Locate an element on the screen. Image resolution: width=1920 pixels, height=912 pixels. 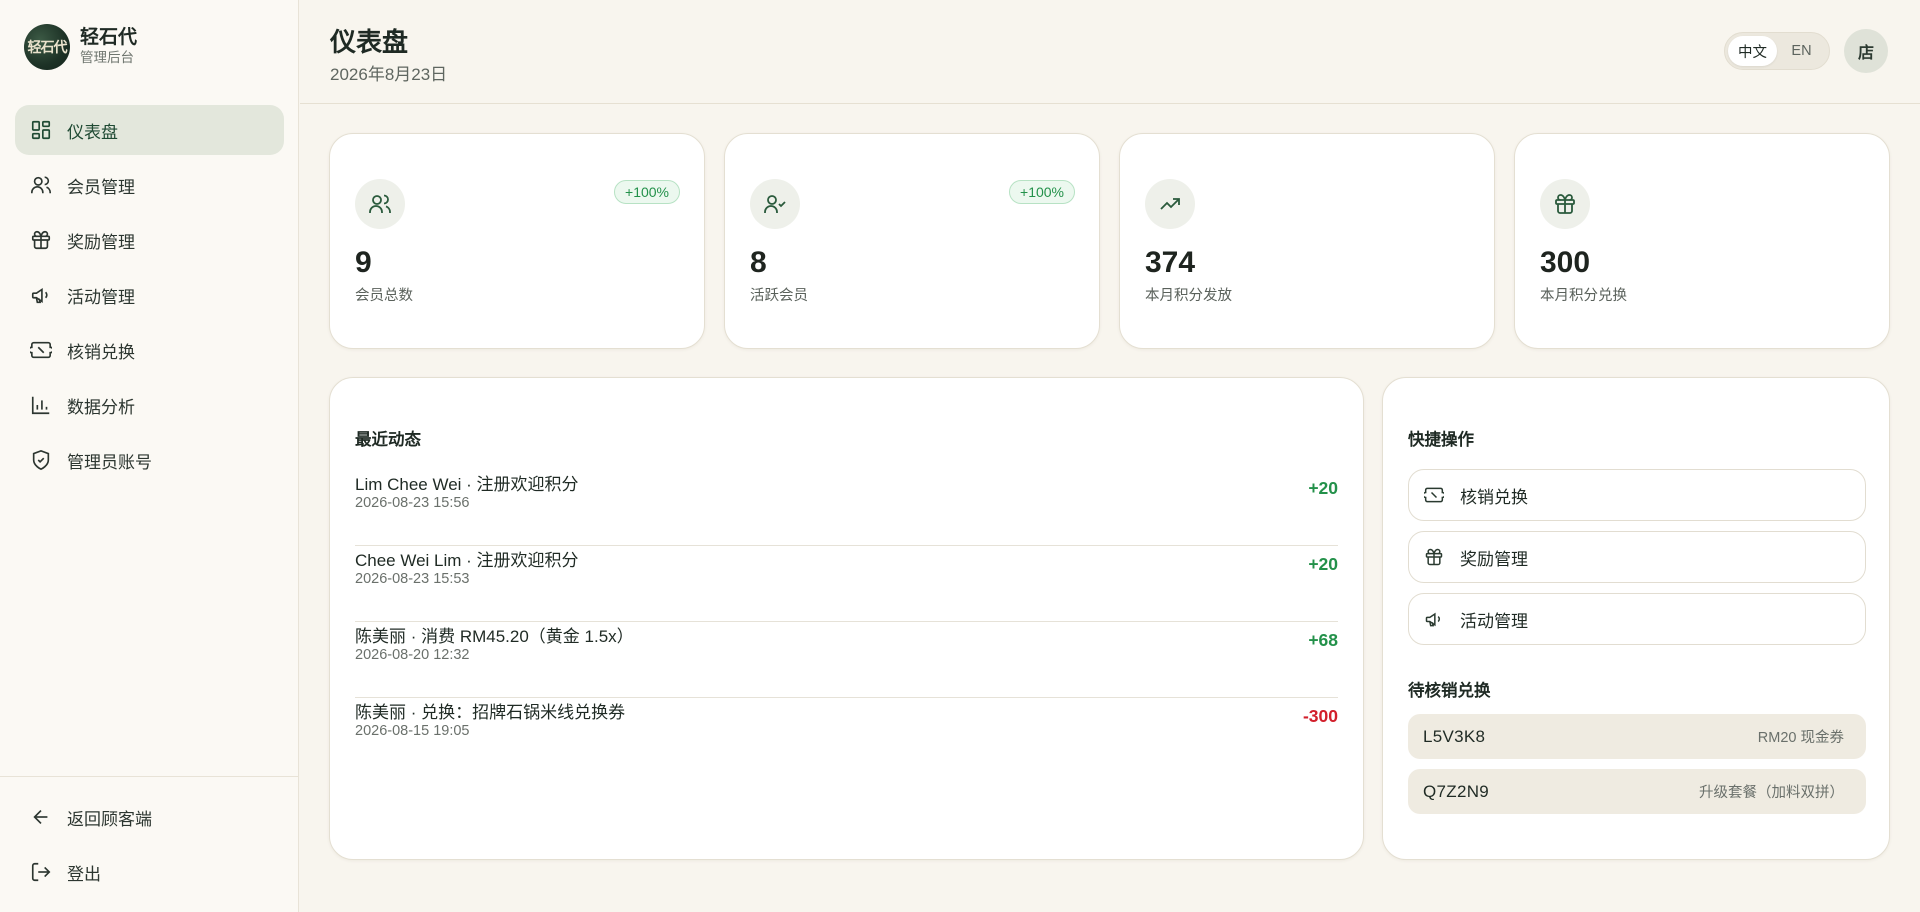
sidebar-item-label: 数据分析 is located at coordinates (101, 407).